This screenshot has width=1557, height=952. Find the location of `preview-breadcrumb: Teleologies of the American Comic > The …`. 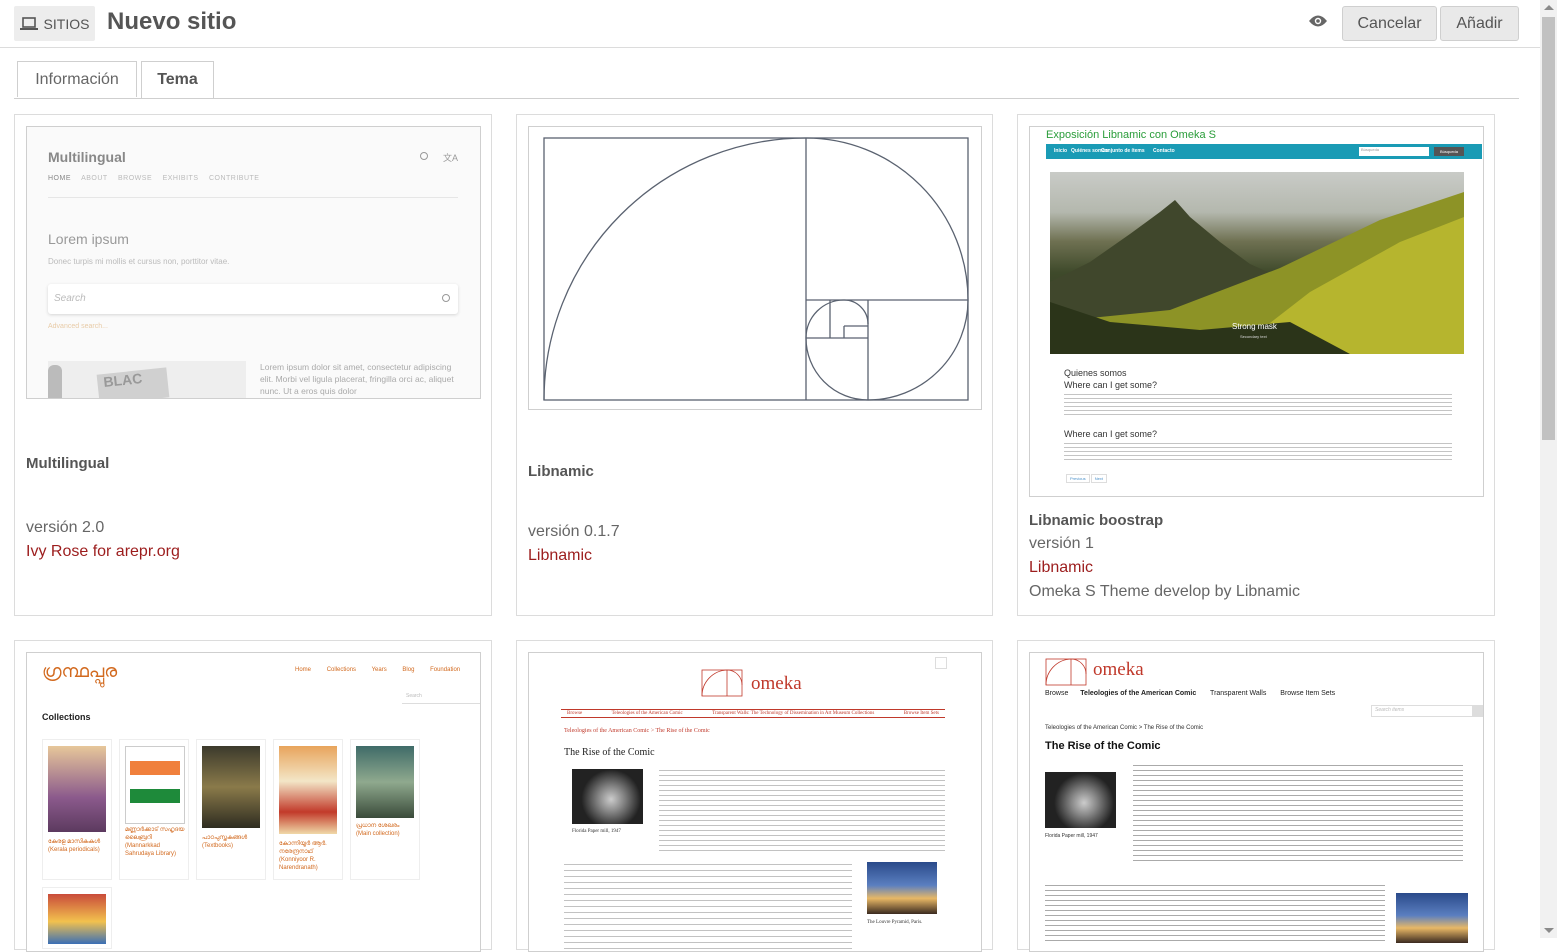

preview-breadcrumb: Teleologies of the American Comic > The … is located at coordinates (637, 731).